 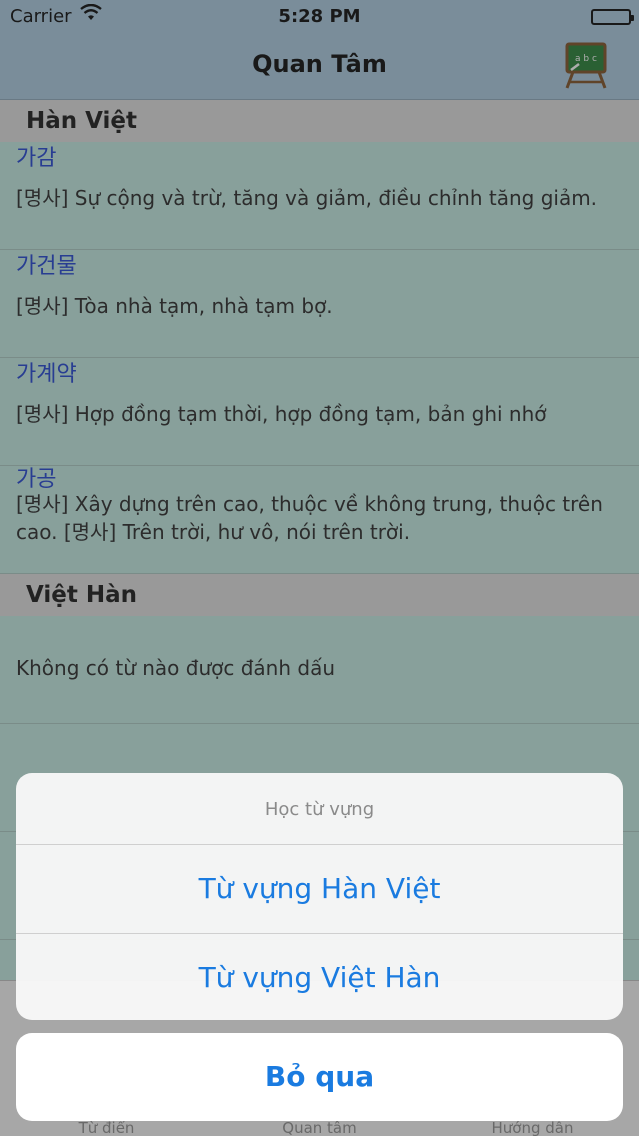 I want to click on action-sheet-title: Học từ vựng, so click(x=319, y=809).